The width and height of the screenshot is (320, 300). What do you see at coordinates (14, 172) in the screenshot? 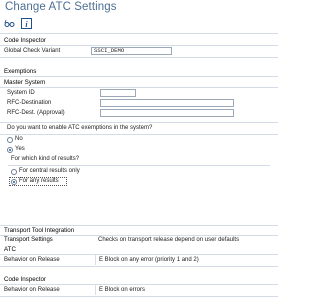
I see `radio-central-results` at bounding box center [14, 172].